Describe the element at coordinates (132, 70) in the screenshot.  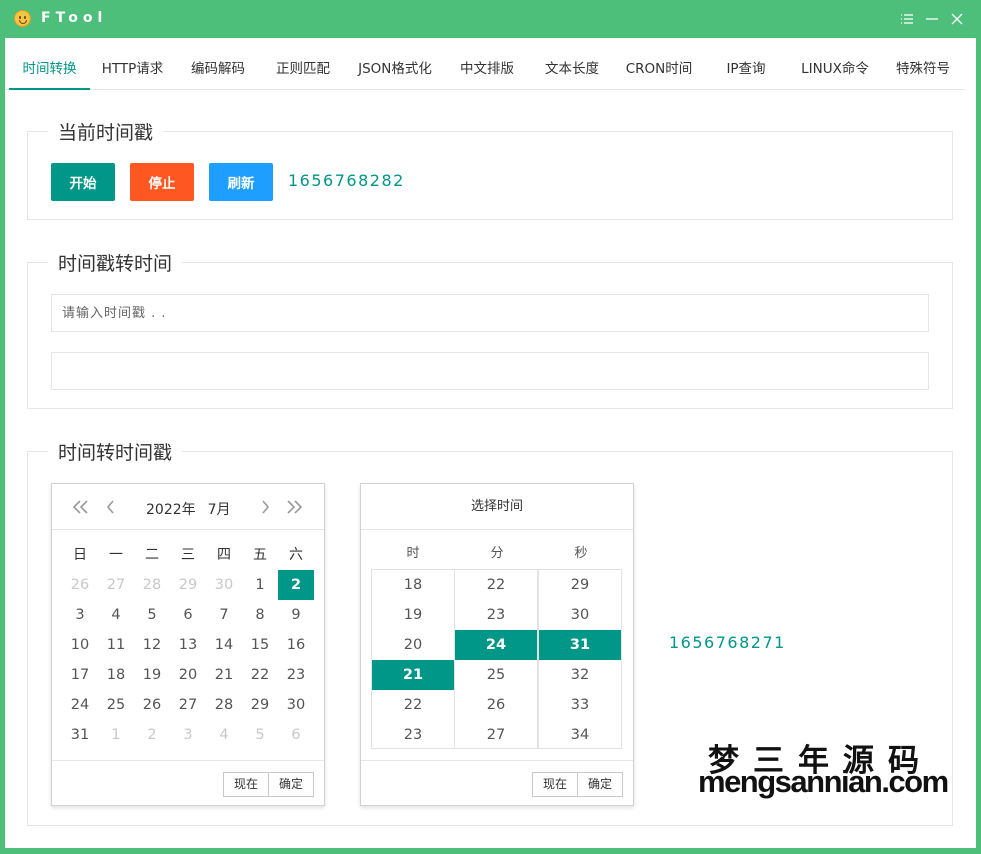
I see `tab-http: HTTP请求` at that location.